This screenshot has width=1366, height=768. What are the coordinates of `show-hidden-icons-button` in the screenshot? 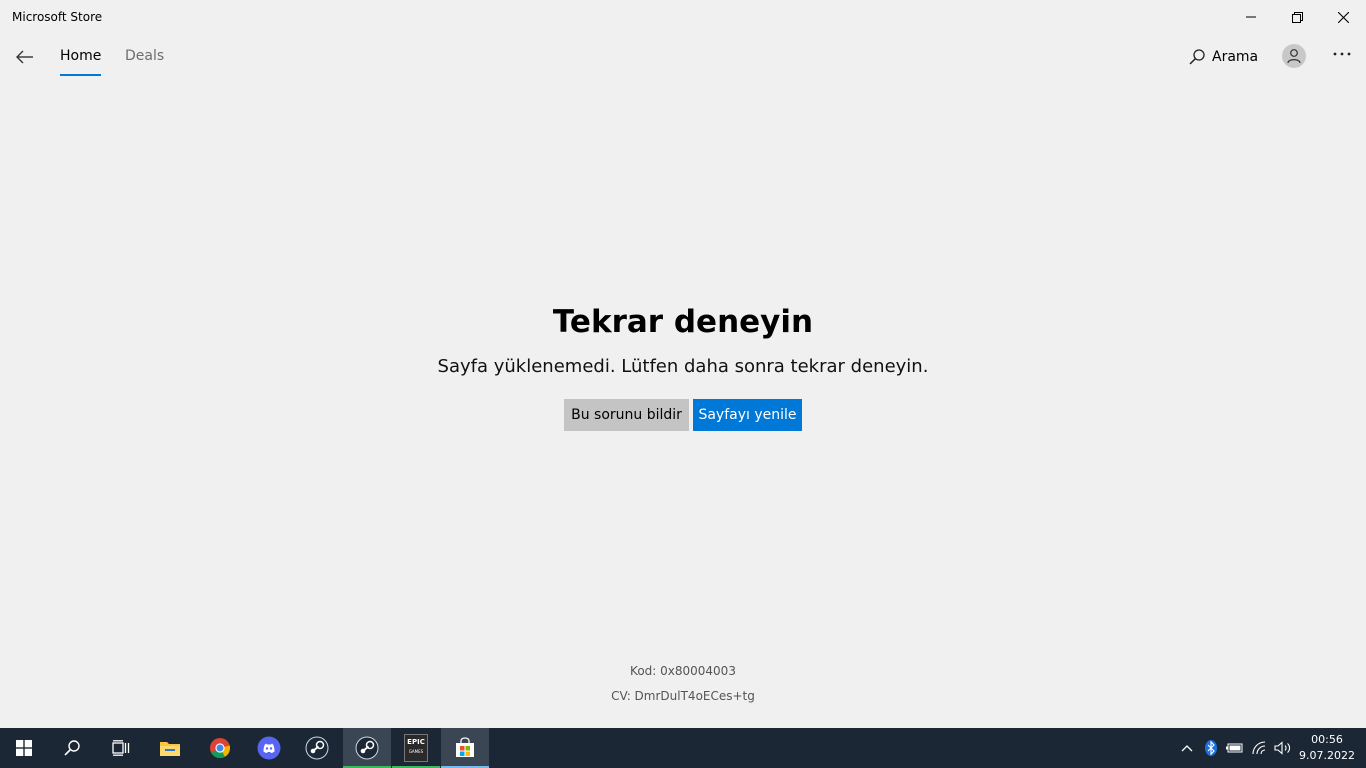 It's located at (1187, 748).